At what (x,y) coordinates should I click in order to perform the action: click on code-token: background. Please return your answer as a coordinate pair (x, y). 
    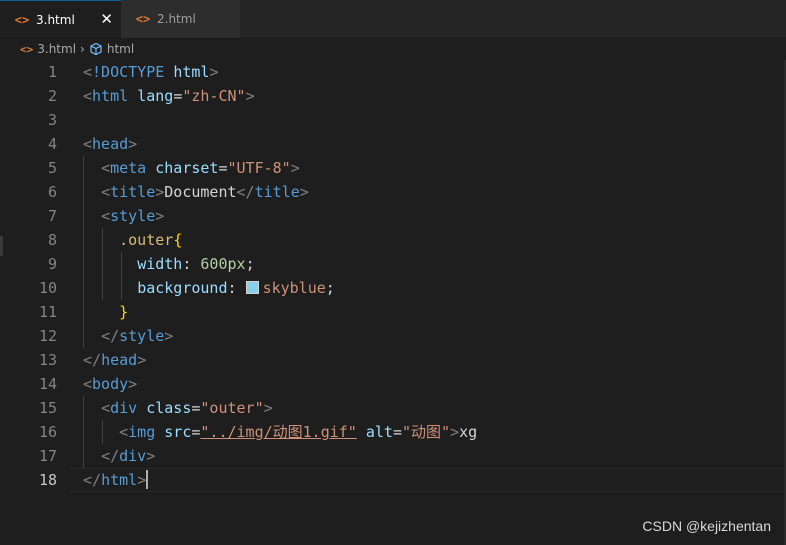
    Looking at the image, I should click on (182, 288).